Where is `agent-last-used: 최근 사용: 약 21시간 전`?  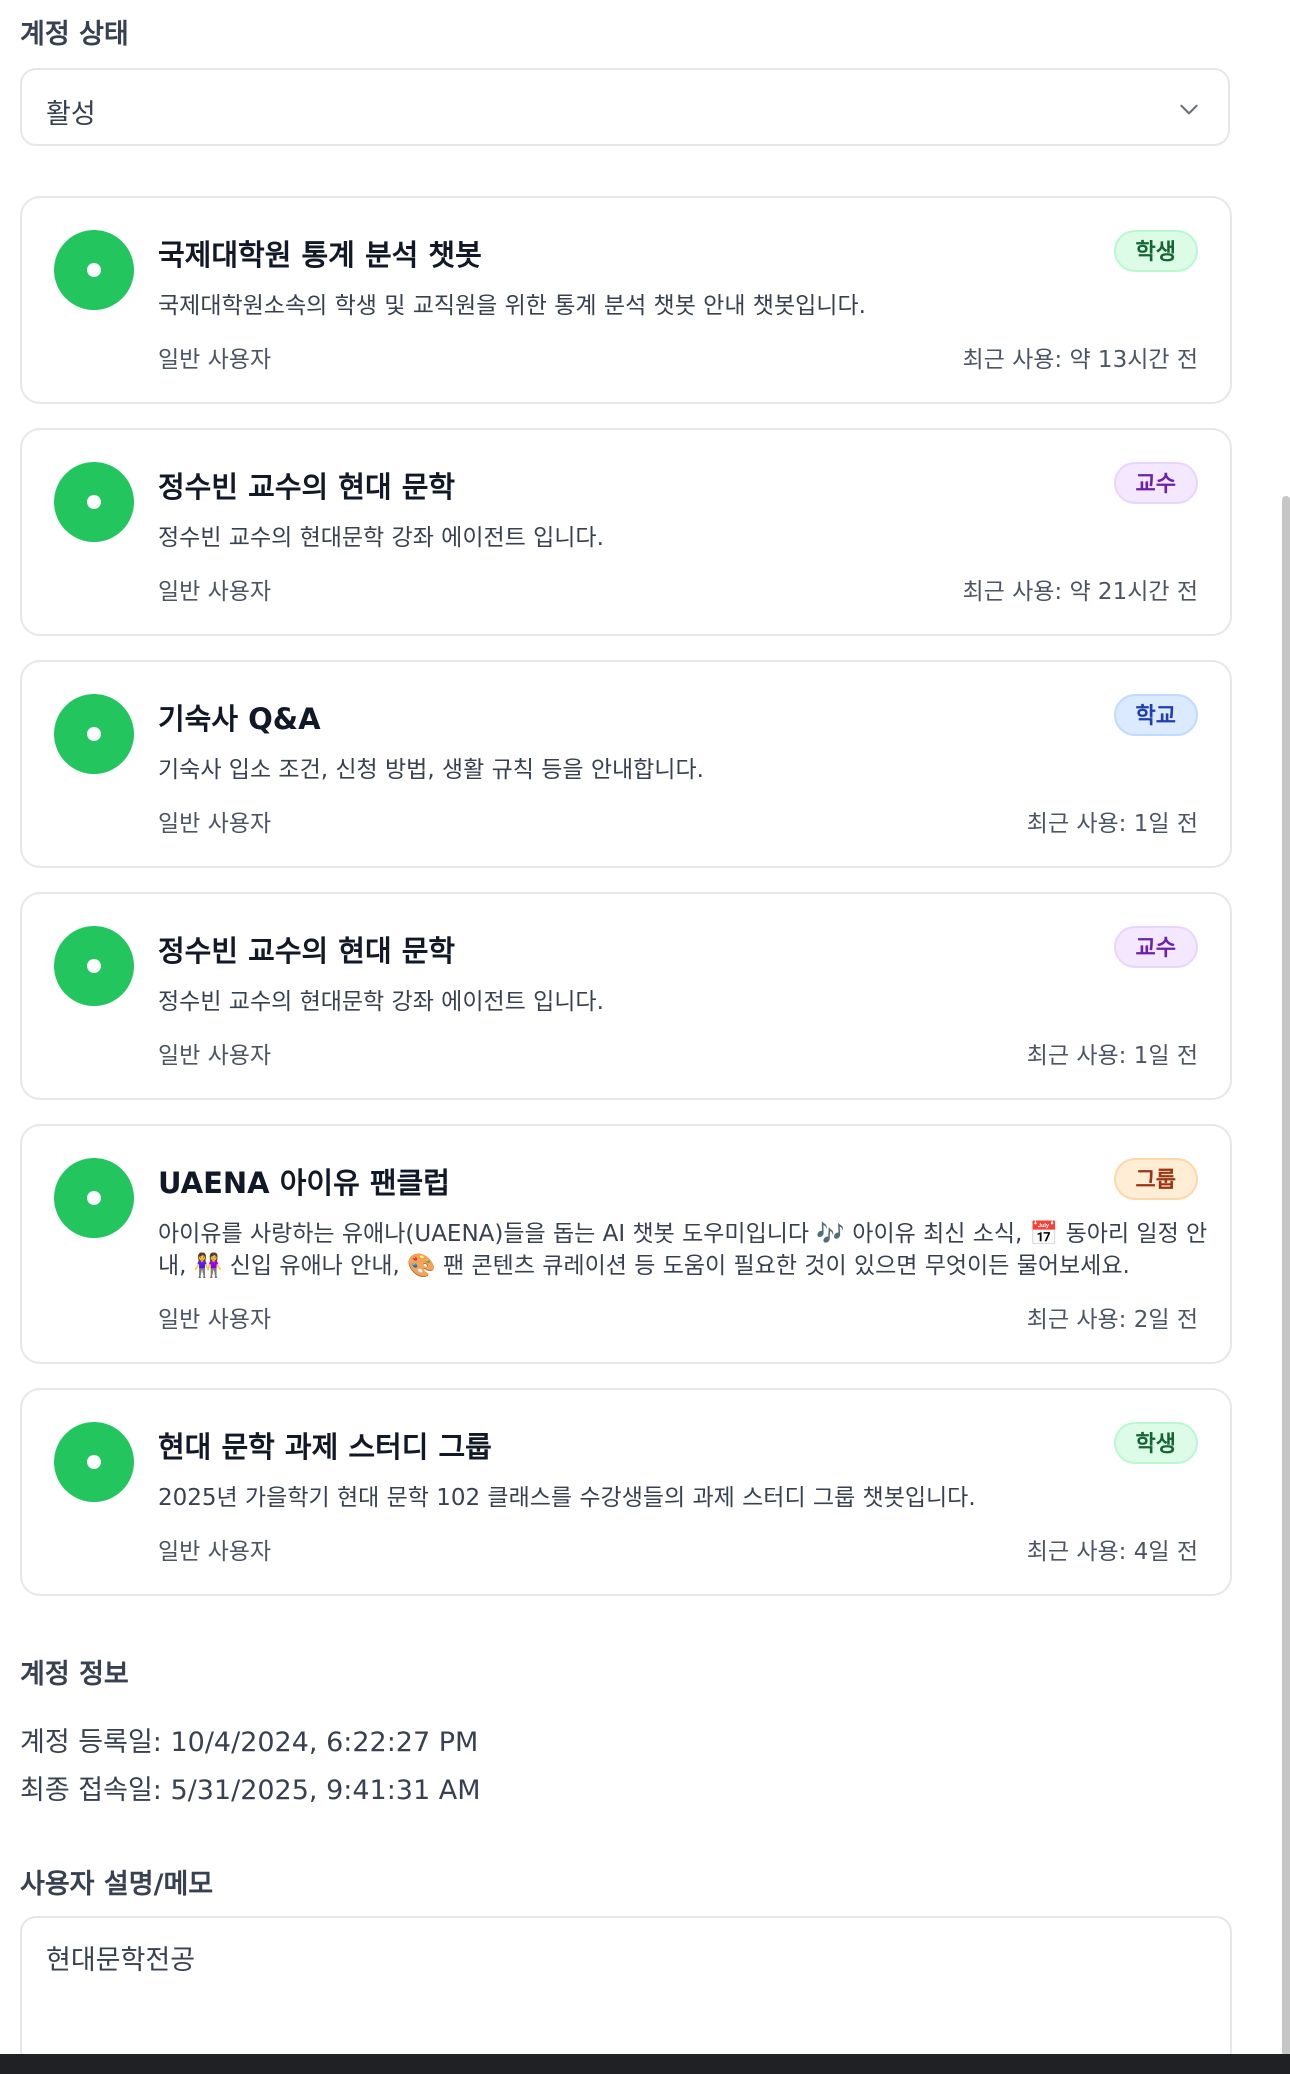 agent-last-used: 최근 사용: 약 21시간 전 is located at coordinates (1080, 592).